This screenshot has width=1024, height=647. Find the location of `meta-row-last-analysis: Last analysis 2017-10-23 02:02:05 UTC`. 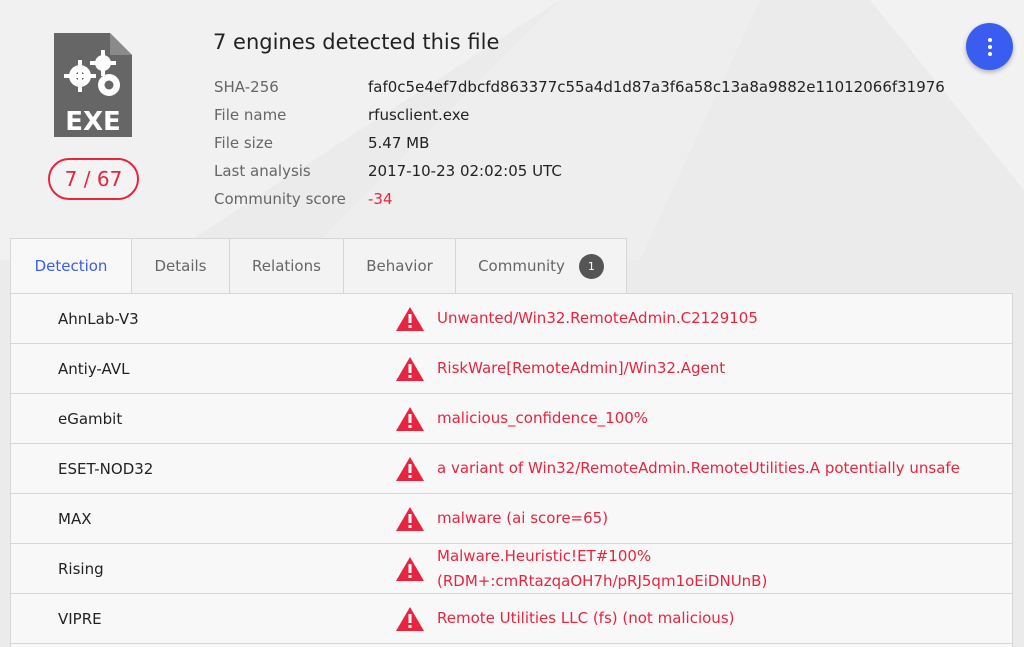

meta-row-last-analysis: Last analysis 2017-10-23 02:02:05 UTC is located at coordinates (579, 171).